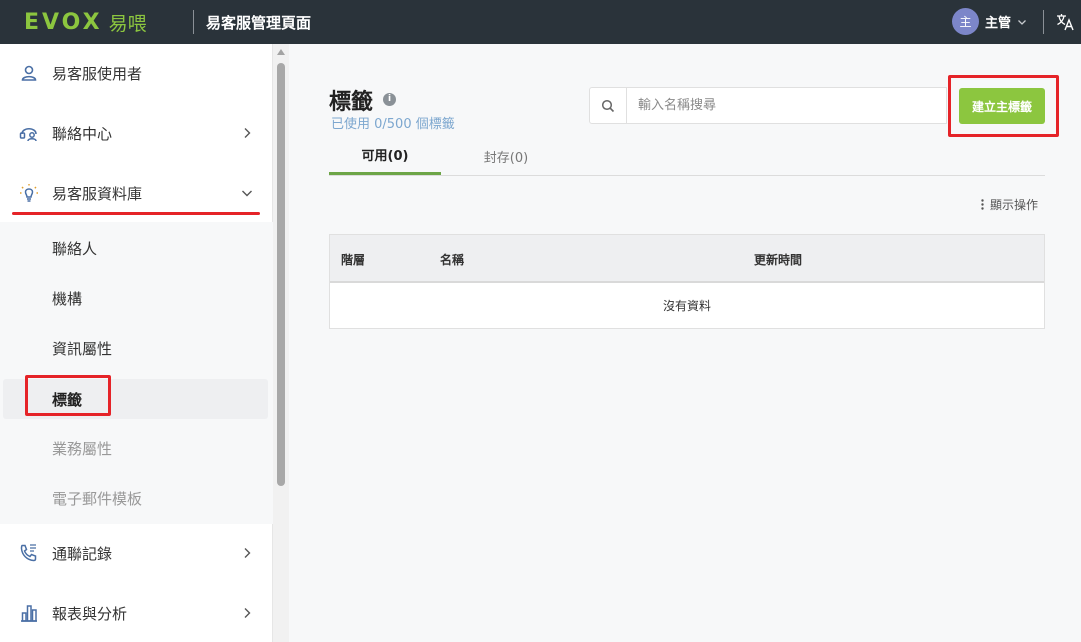  What do you see at coordinates (136, 448) in the screenshot?
I see `sidebar-subitem-business-attributes: 業務屬性` at bounding box center [136, 448].